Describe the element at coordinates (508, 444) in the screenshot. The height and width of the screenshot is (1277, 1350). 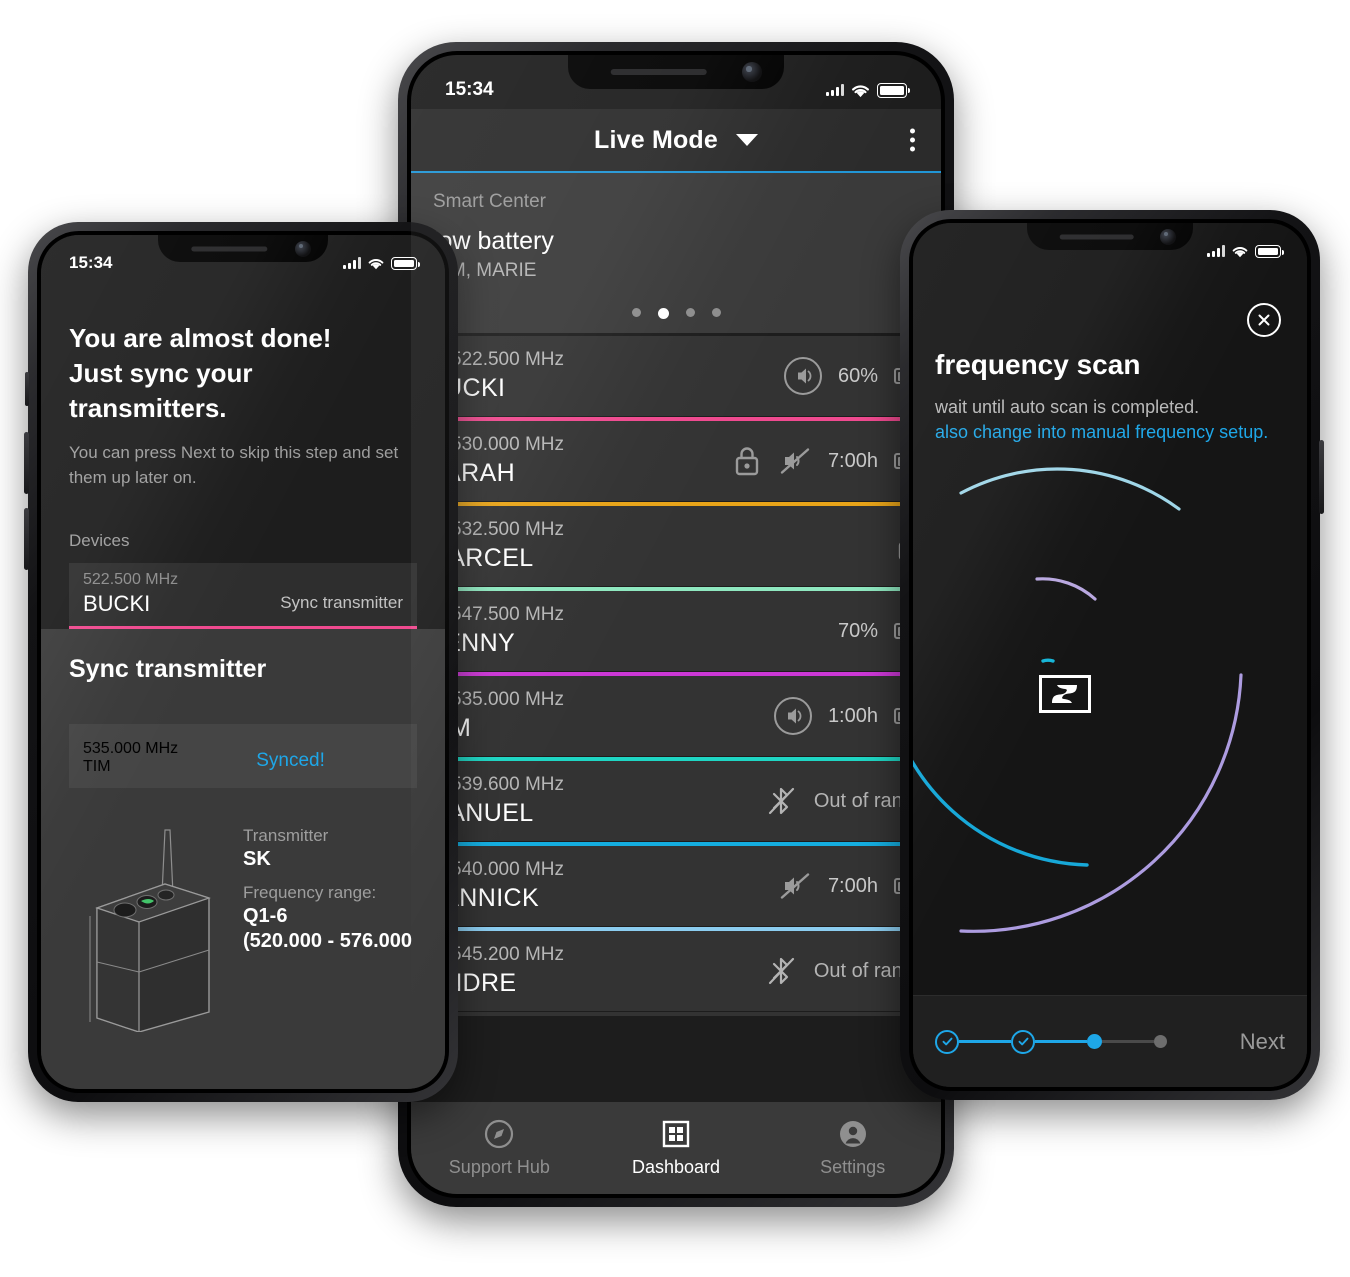
I see `device-frequency: 530.000 MHz` at that location.